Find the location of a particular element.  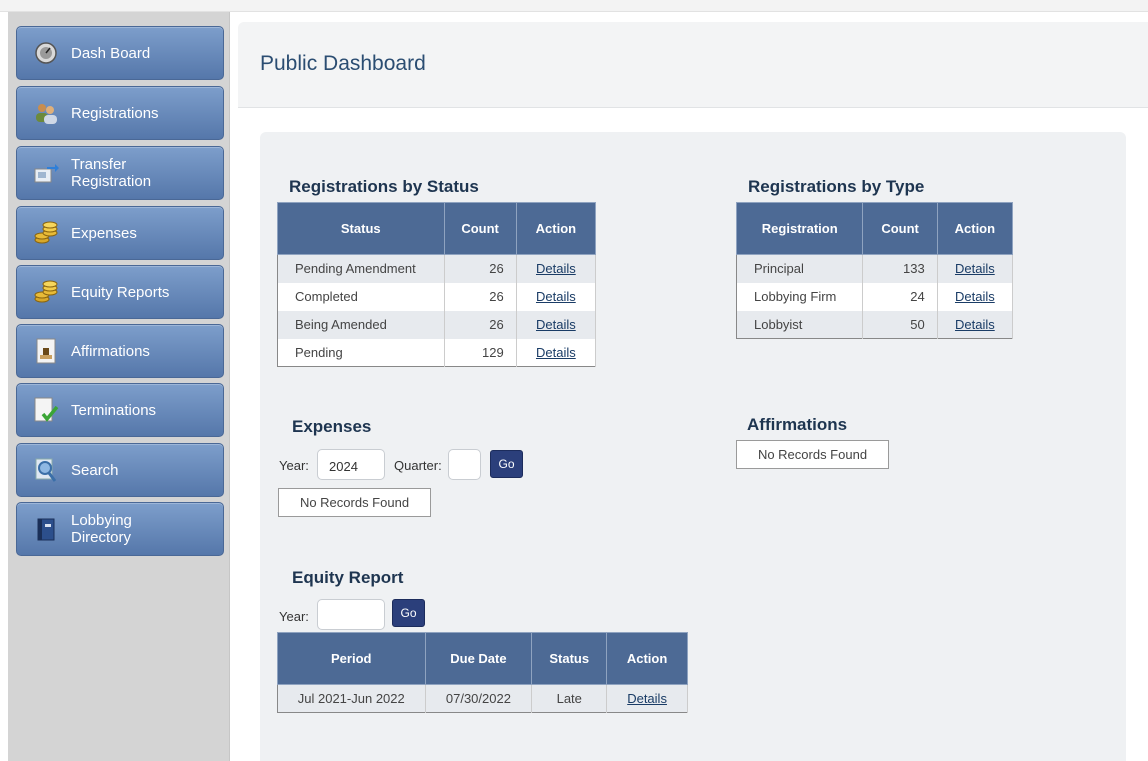

directory-book-icon is located at coordinates (46, 529).